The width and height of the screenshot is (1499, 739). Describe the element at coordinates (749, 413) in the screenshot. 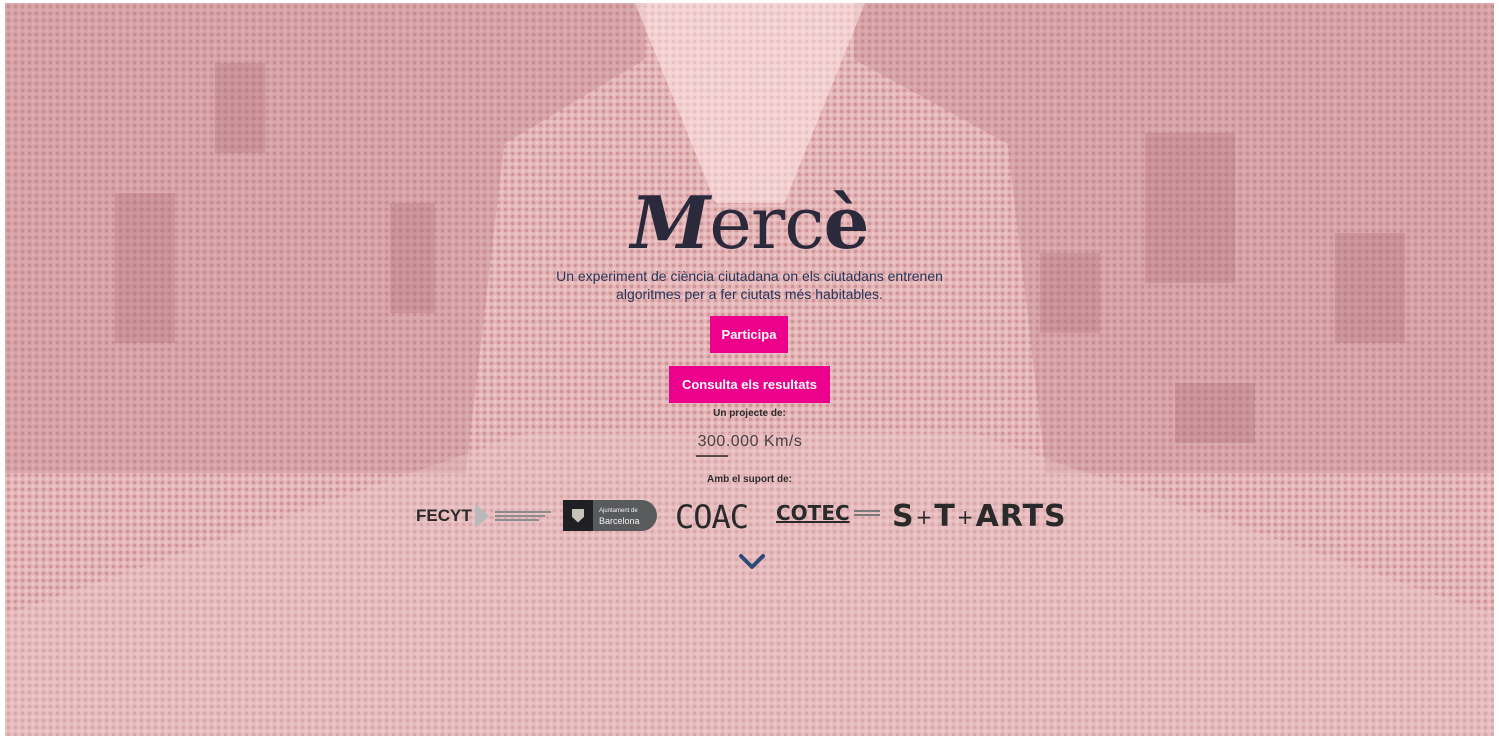

I see `project-label: Un projecte de:` at that location.